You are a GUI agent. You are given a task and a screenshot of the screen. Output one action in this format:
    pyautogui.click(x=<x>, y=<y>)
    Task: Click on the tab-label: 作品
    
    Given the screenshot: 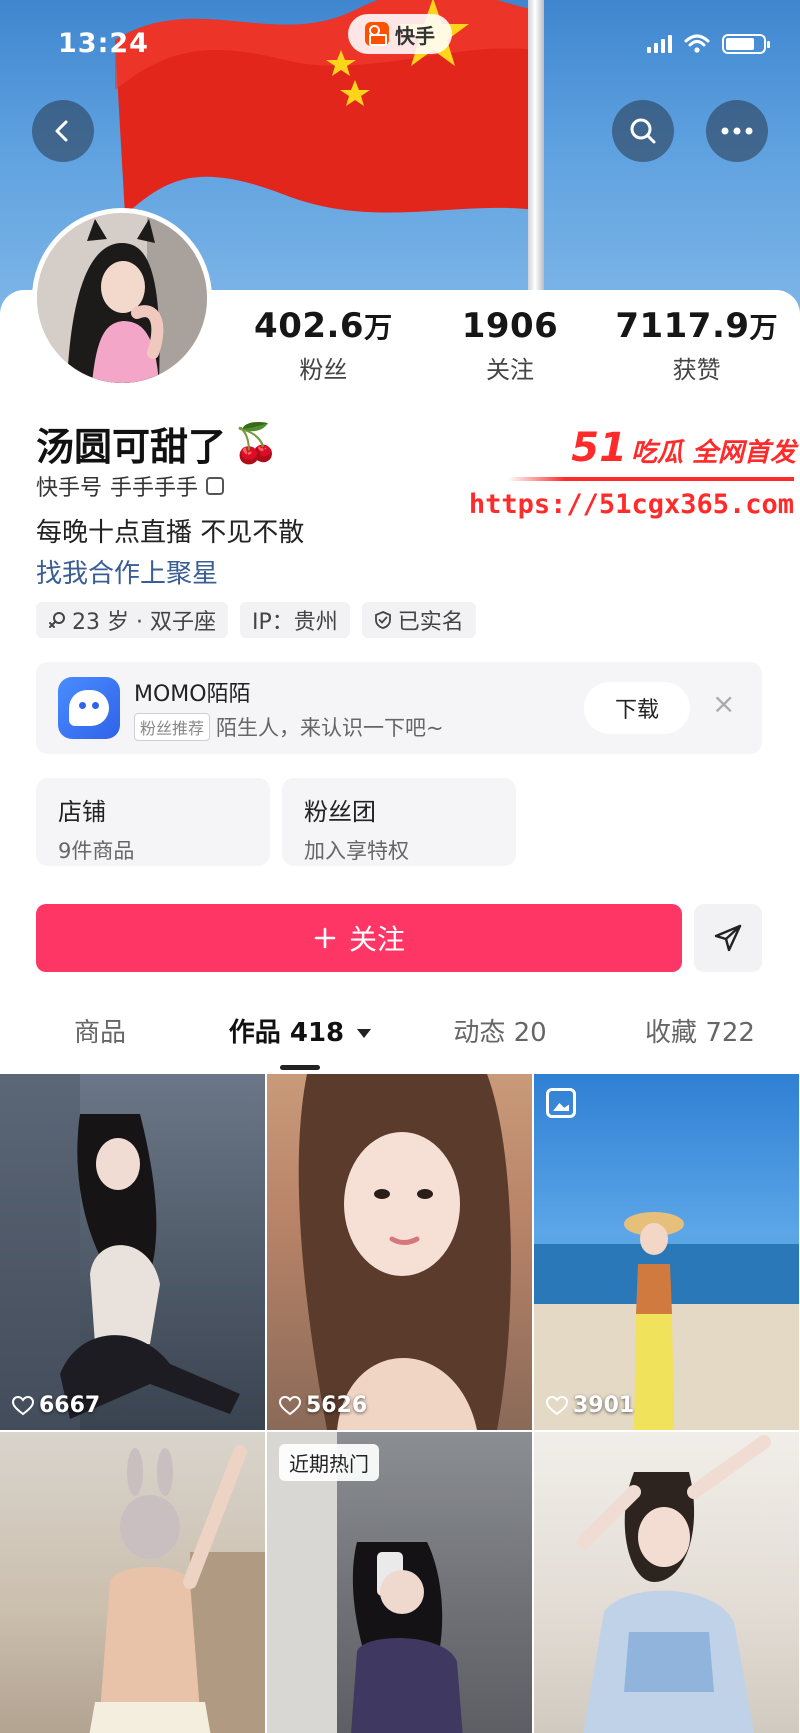 What is the action you would take?
    pyautogui.click(x=254, y=1033)
    